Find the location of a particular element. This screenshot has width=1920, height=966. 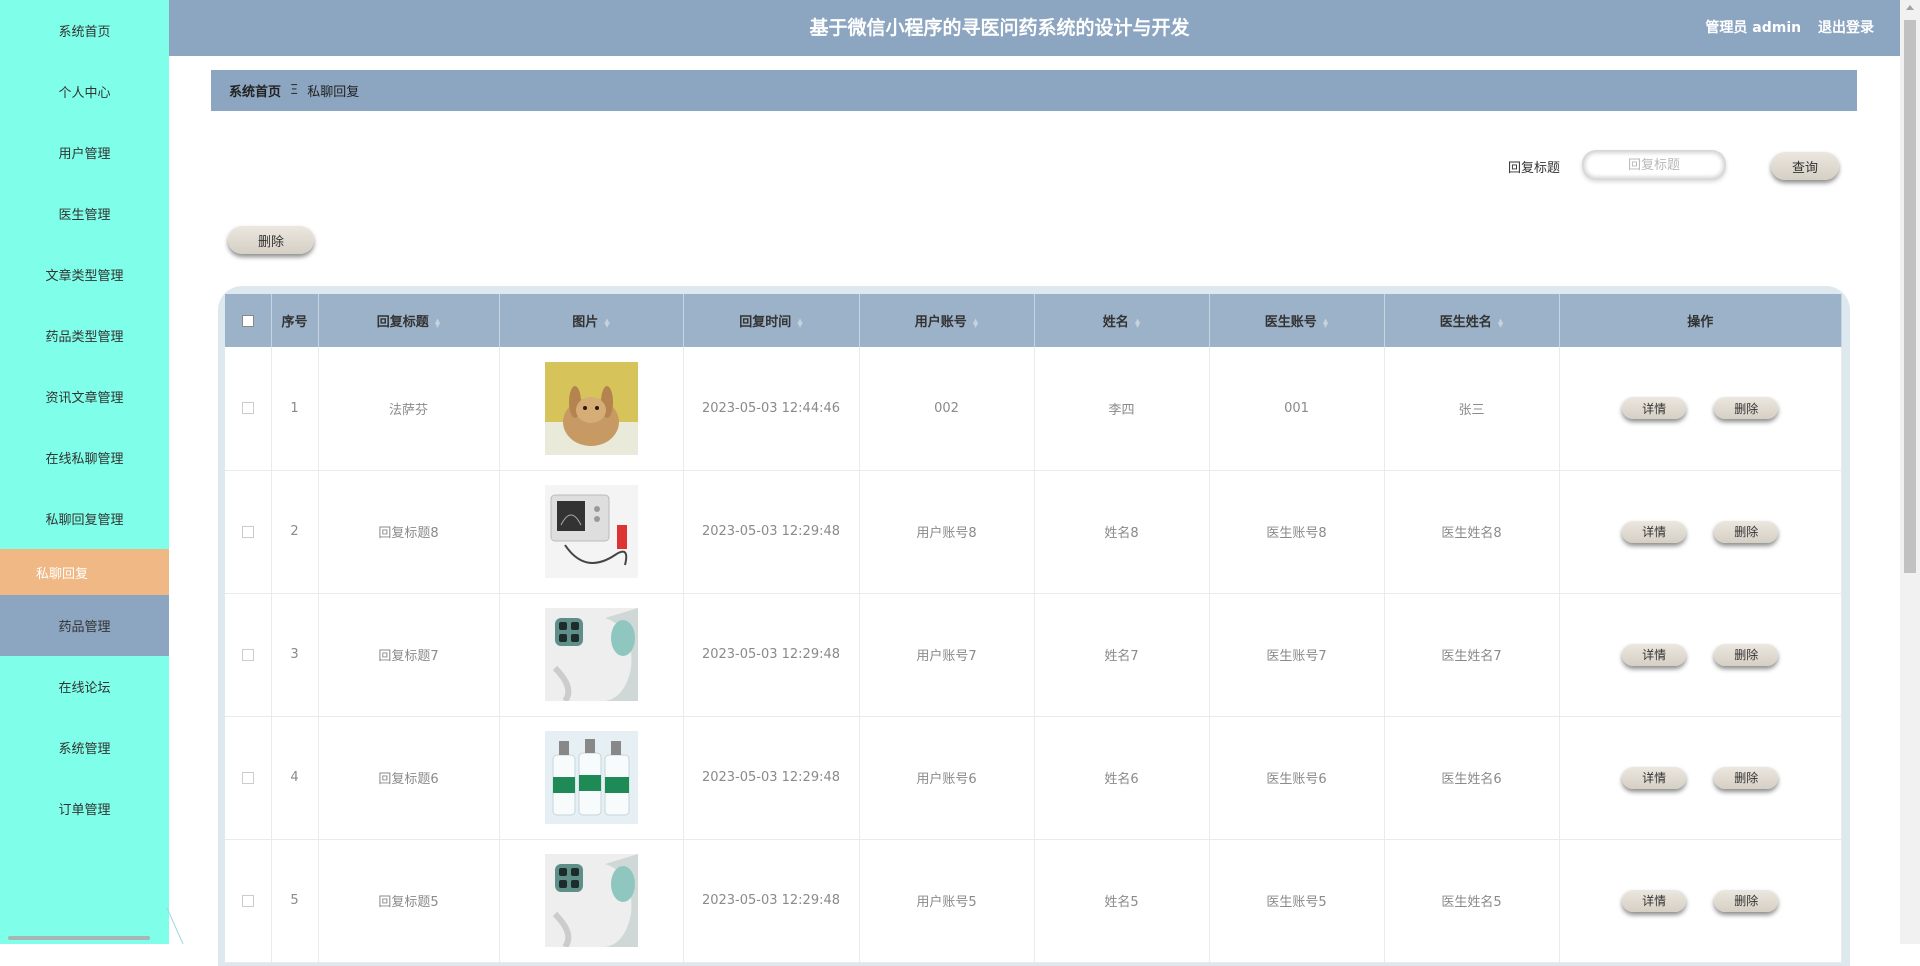

admin-user-label: 管理员 admin is located at coordinates (1753, 28).